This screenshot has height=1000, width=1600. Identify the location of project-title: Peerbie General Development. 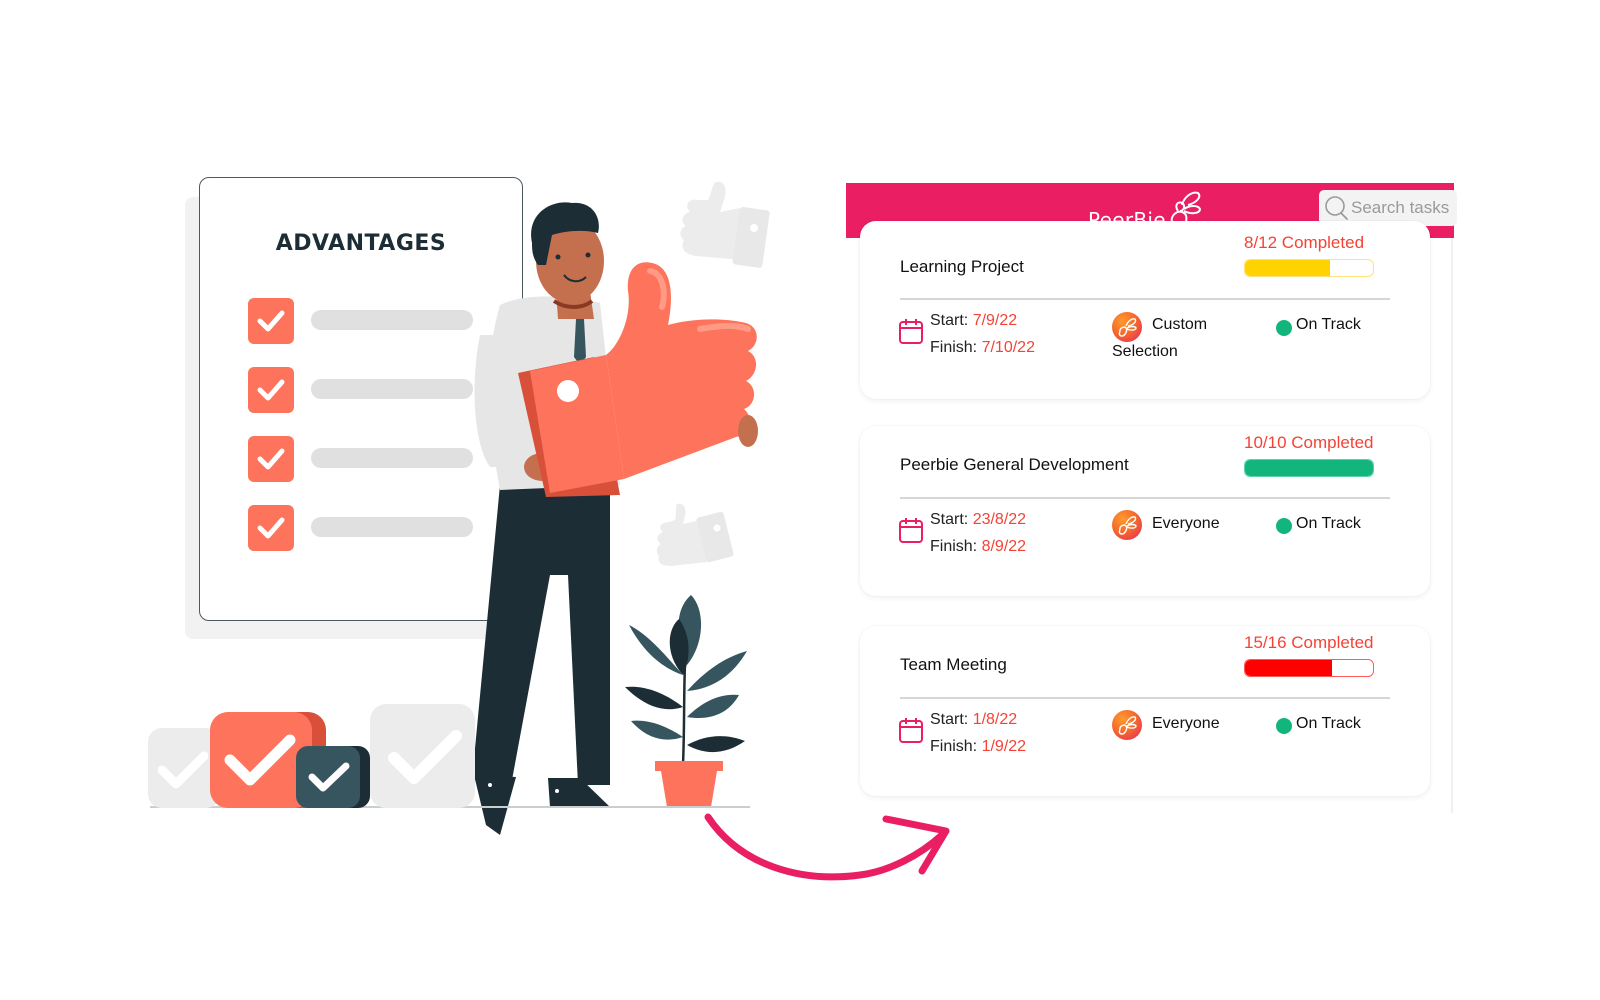
(1014, 465).